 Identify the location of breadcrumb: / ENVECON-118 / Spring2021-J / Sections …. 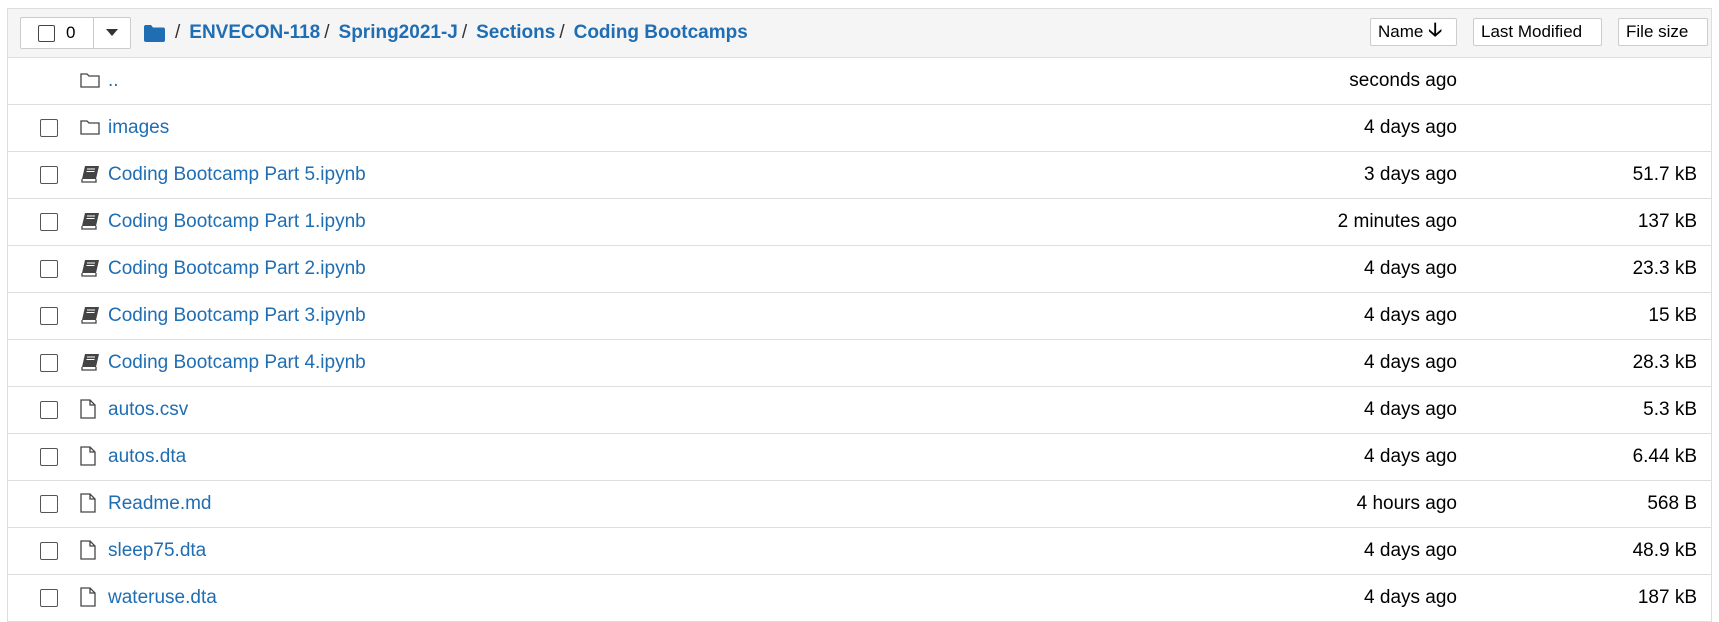
(446, 33).